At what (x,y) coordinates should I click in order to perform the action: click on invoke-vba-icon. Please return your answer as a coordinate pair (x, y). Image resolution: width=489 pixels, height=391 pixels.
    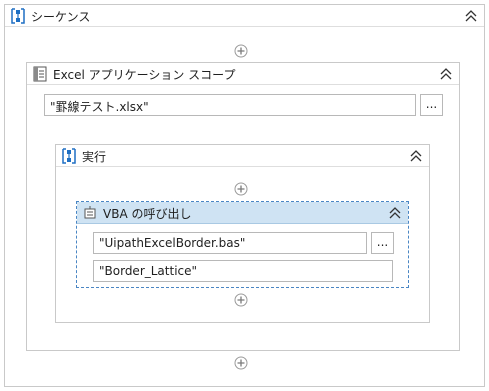
    Looking at the image, I should click on (90, 212).